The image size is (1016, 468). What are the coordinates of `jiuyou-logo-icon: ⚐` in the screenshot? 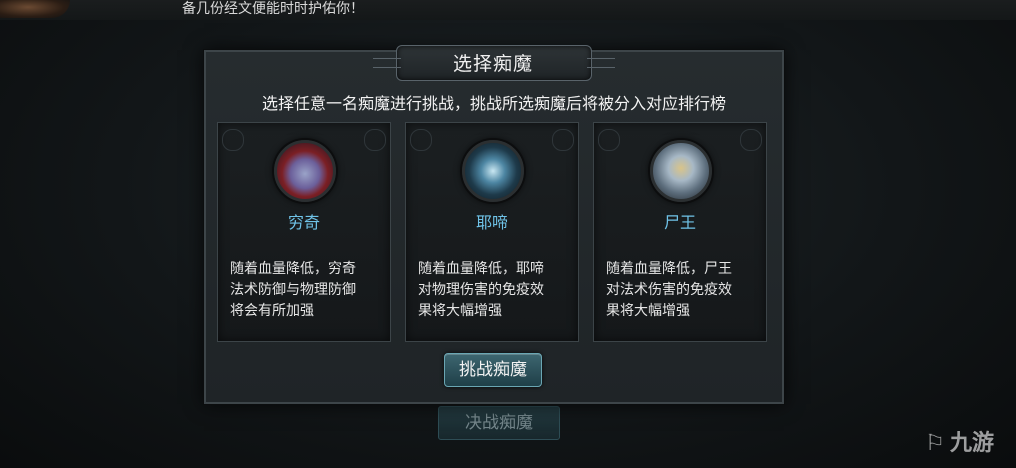 It's located at (935, 443).